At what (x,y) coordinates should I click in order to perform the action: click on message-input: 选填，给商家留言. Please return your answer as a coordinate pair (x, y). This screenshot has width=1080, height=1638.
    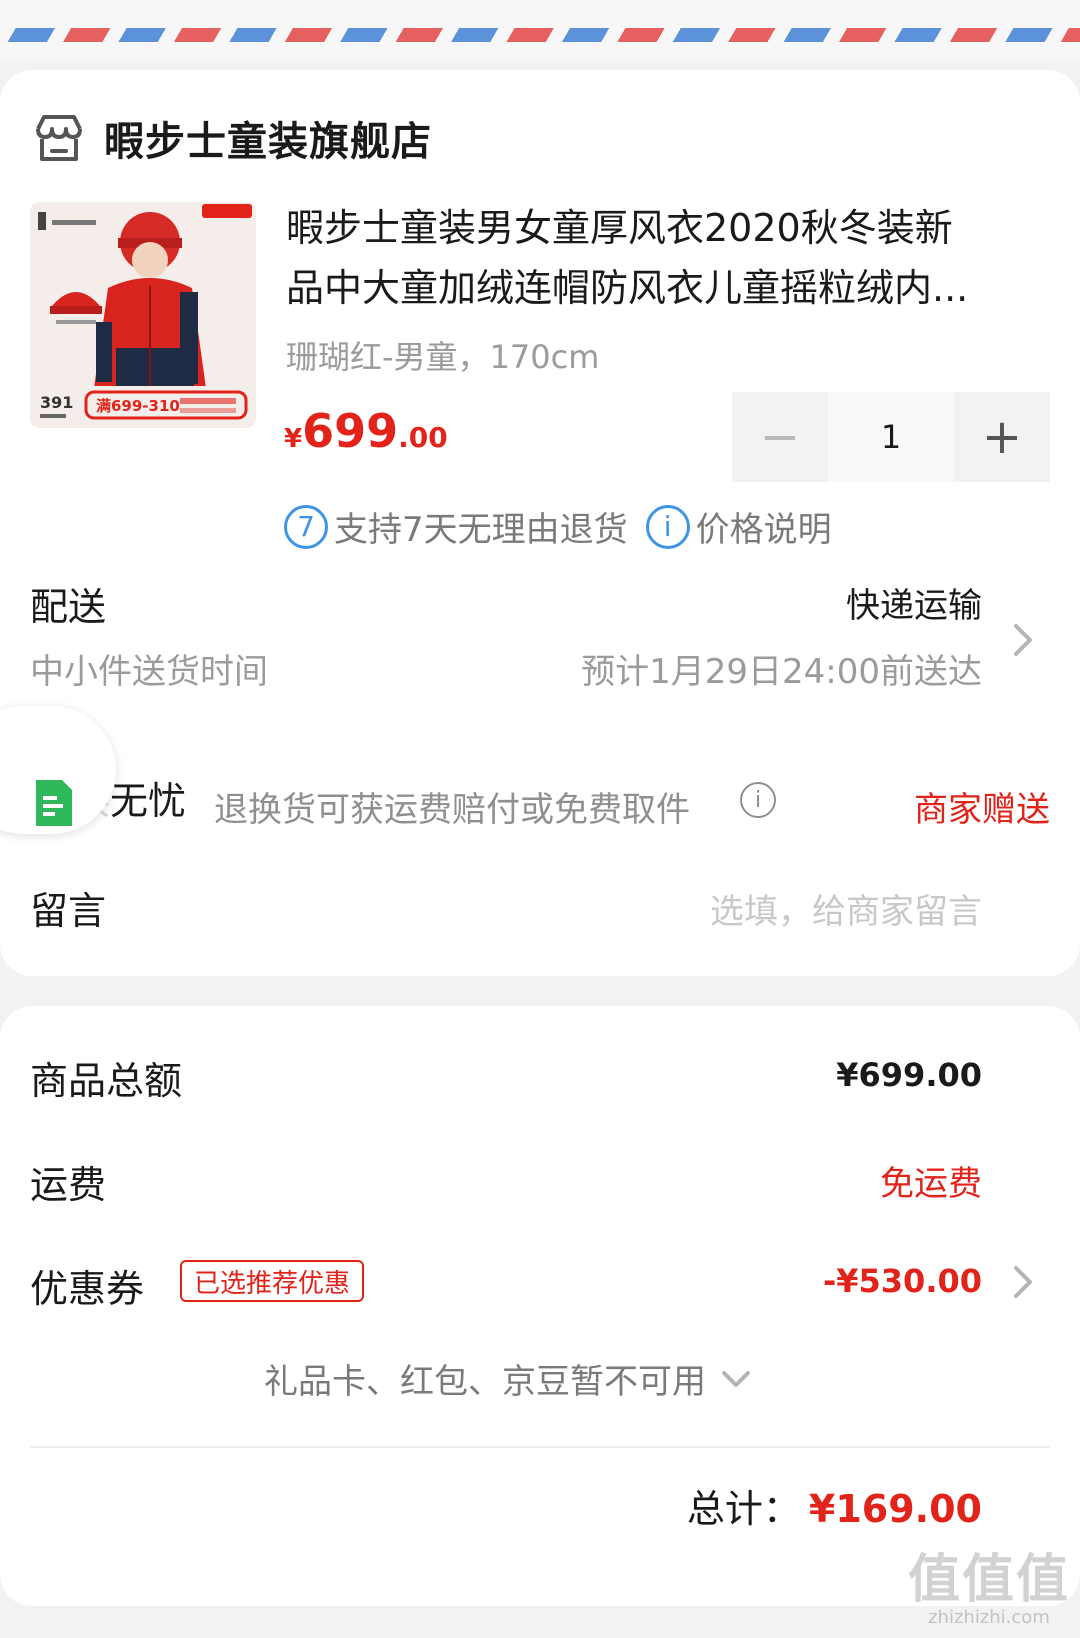
    Looking at the image, I should click on (846, 908).